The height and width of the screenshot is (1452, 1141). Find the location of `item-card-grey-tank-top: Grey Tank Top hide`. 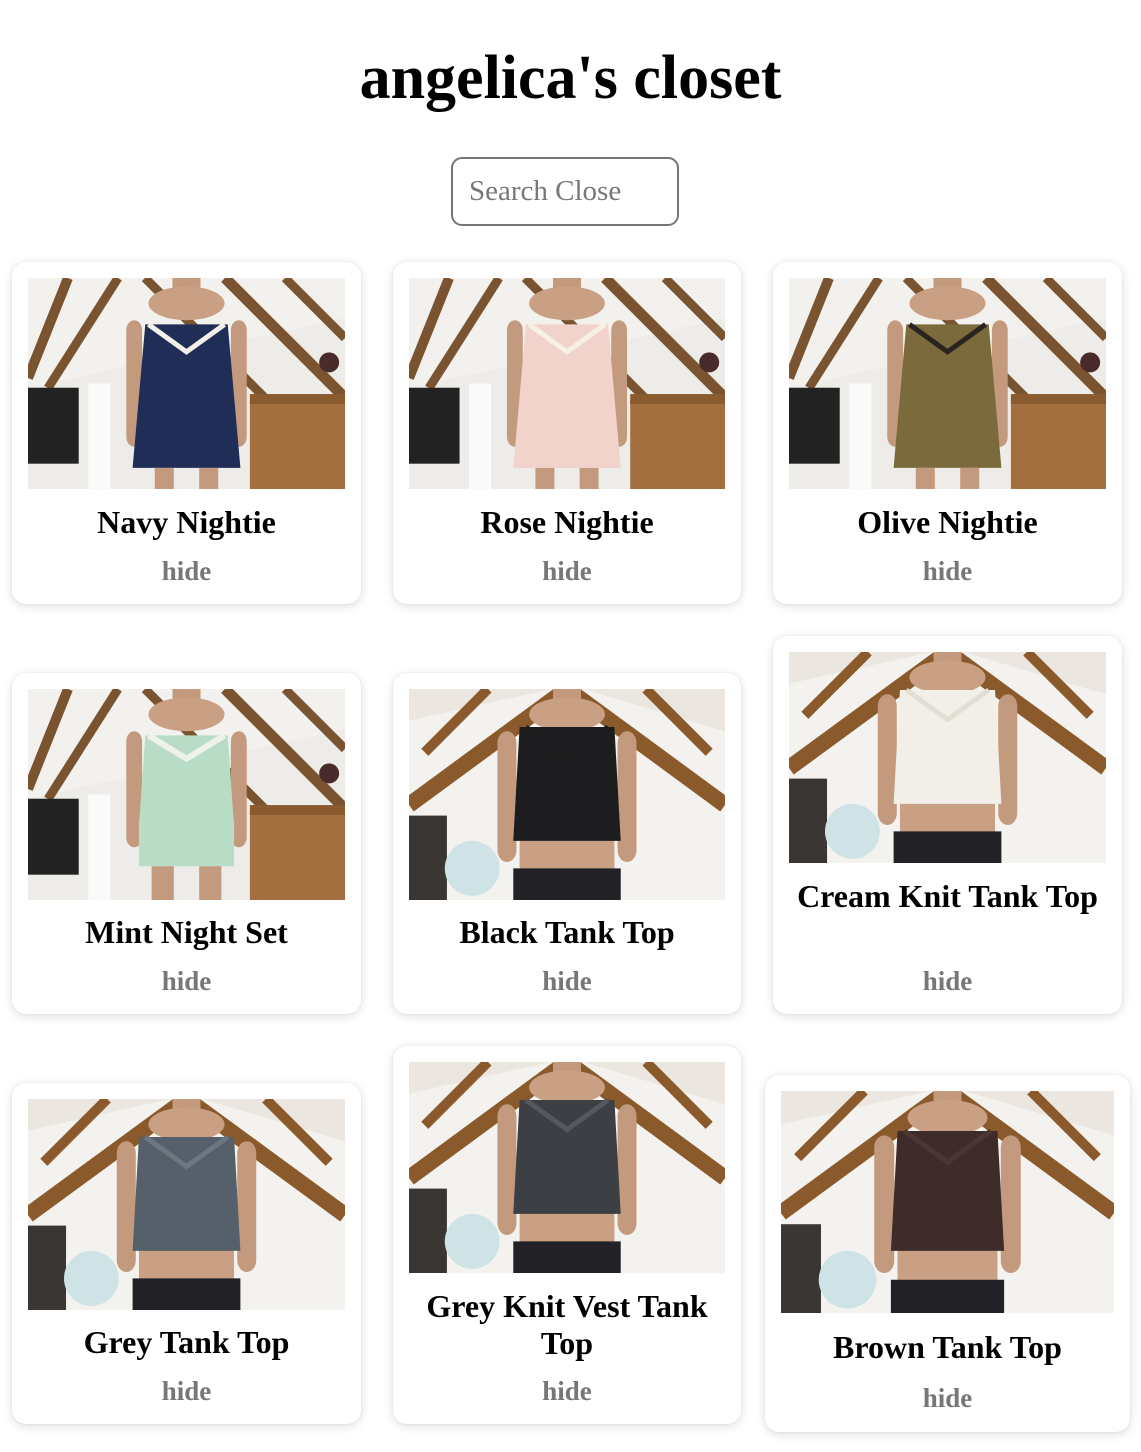

item-card-grey-tank-top: Grey Tank Top hide is located at coordinates (186, 1253).